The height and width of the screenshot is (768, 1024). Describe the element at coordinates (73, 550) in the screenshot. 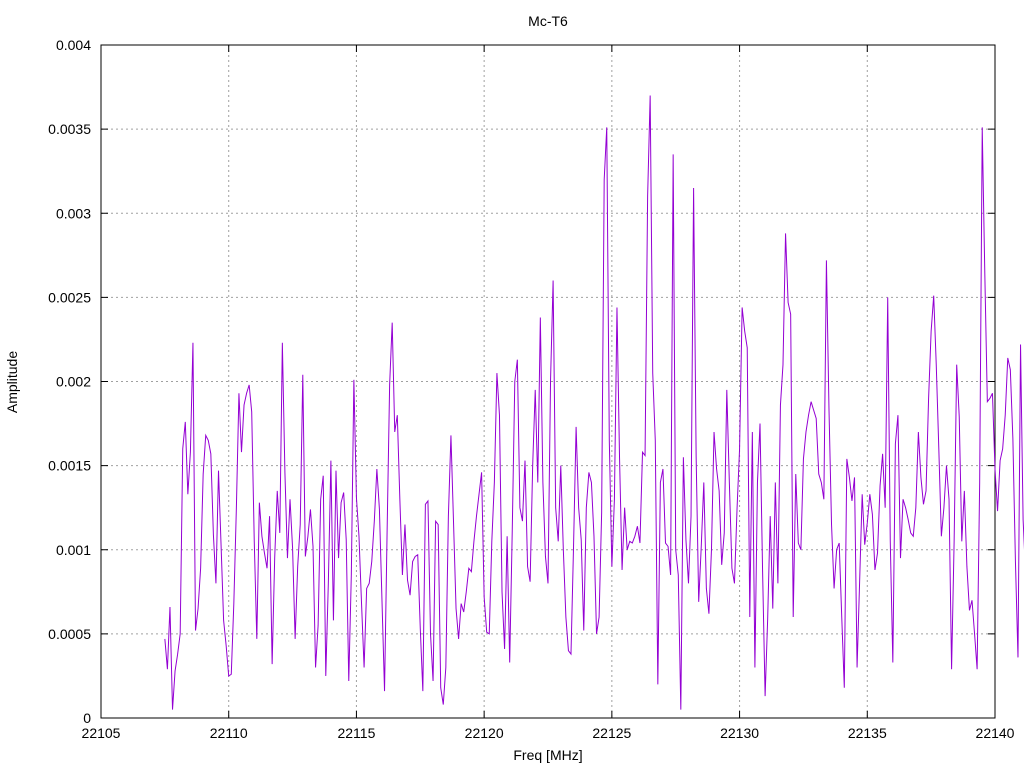

I see `y-tick-label: 0.001` at that location.